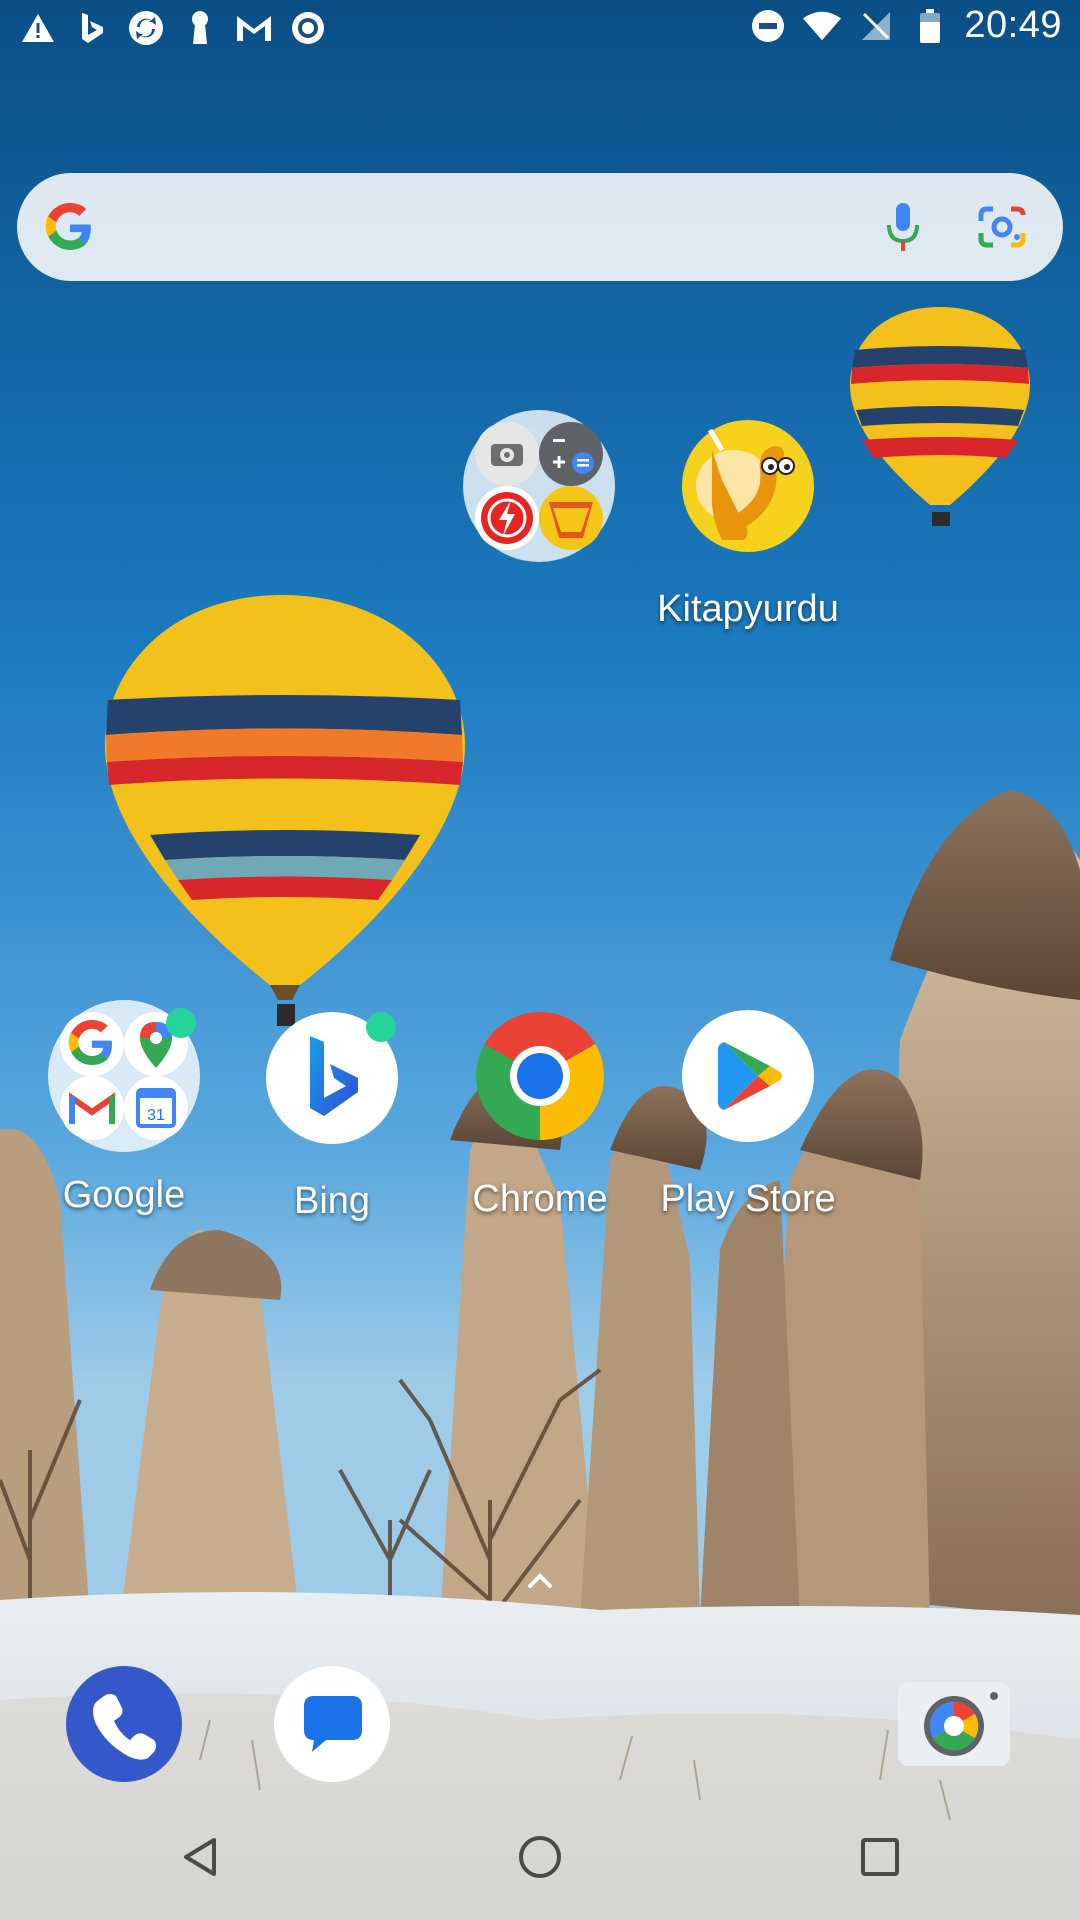 This screenshot has width=1080, height=1920. Describe the element at coordinates (876, 26) in the screenshot. I see `no-sim-icon` at that location.